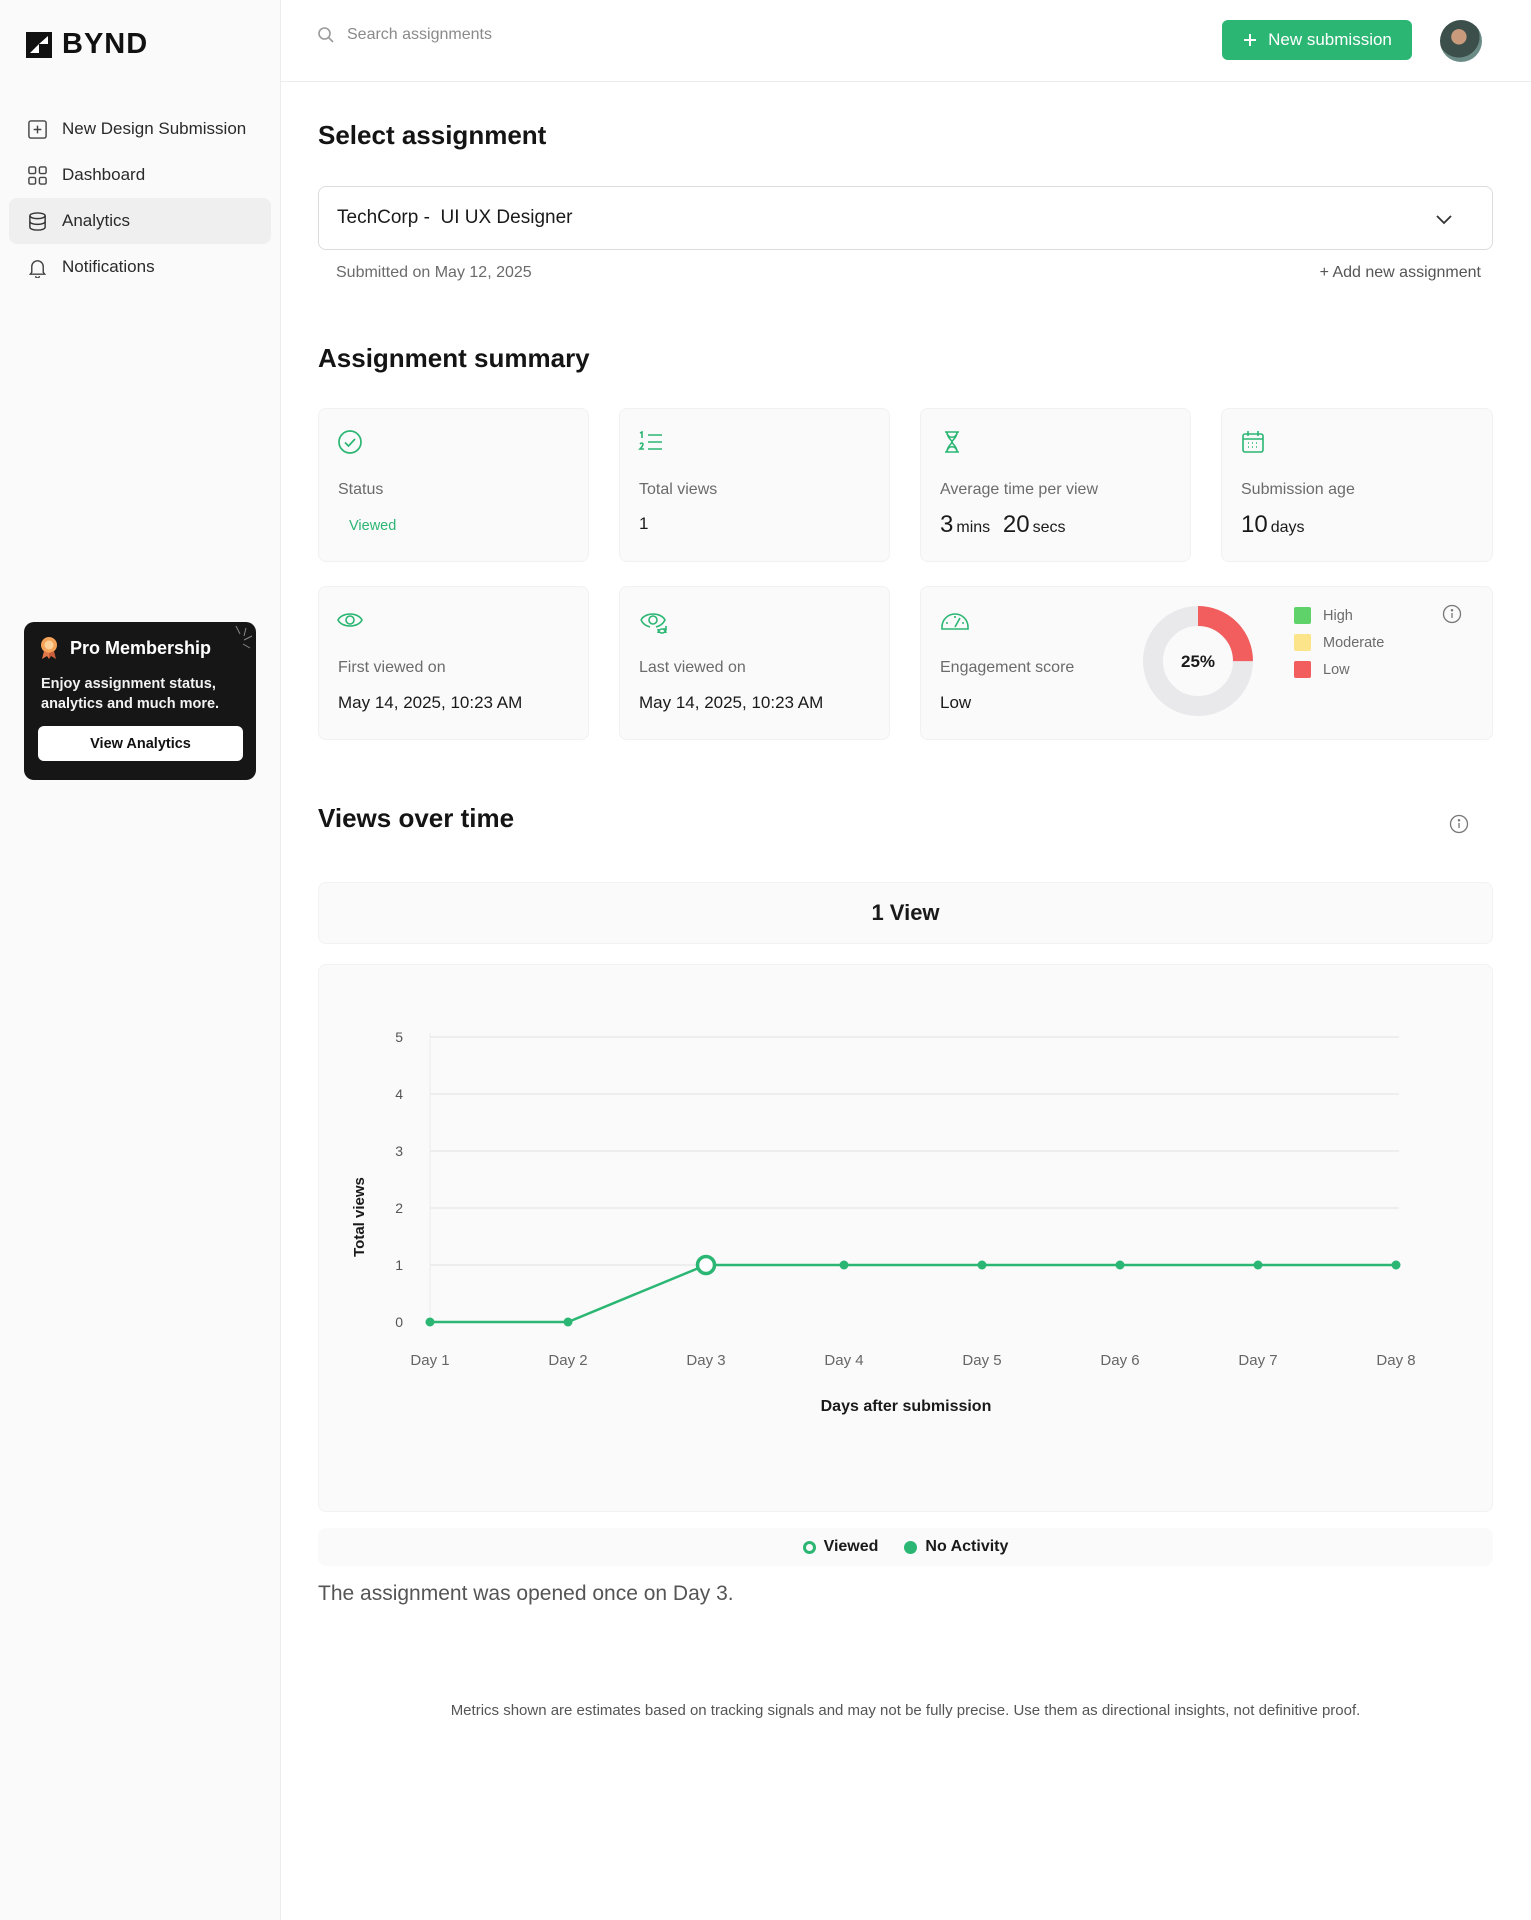 The image size is (1531, 1920). Describe the element at coordinates (105, 44) in the screenshot. I see `logo-text: BYND` at that location.